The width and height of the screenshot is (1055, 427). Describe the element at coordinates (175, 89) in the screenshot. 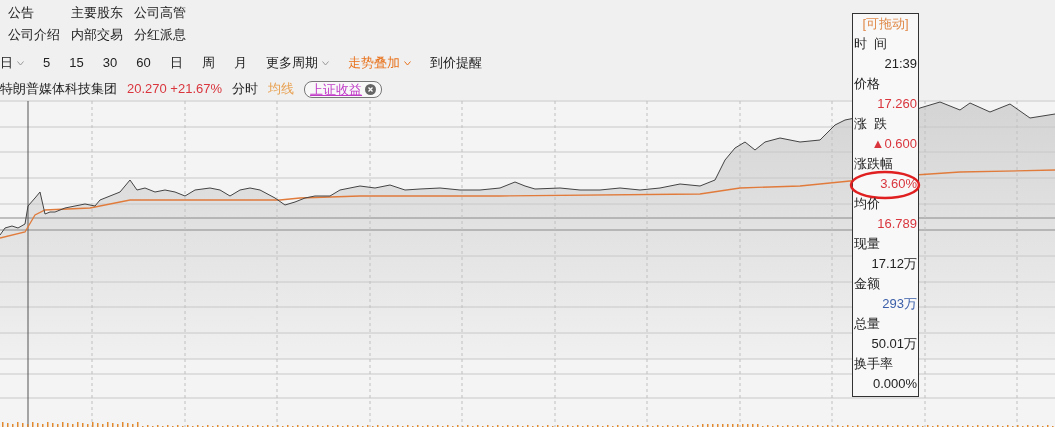

I see `stock-quote: 20.270 +21.67%` at that location.